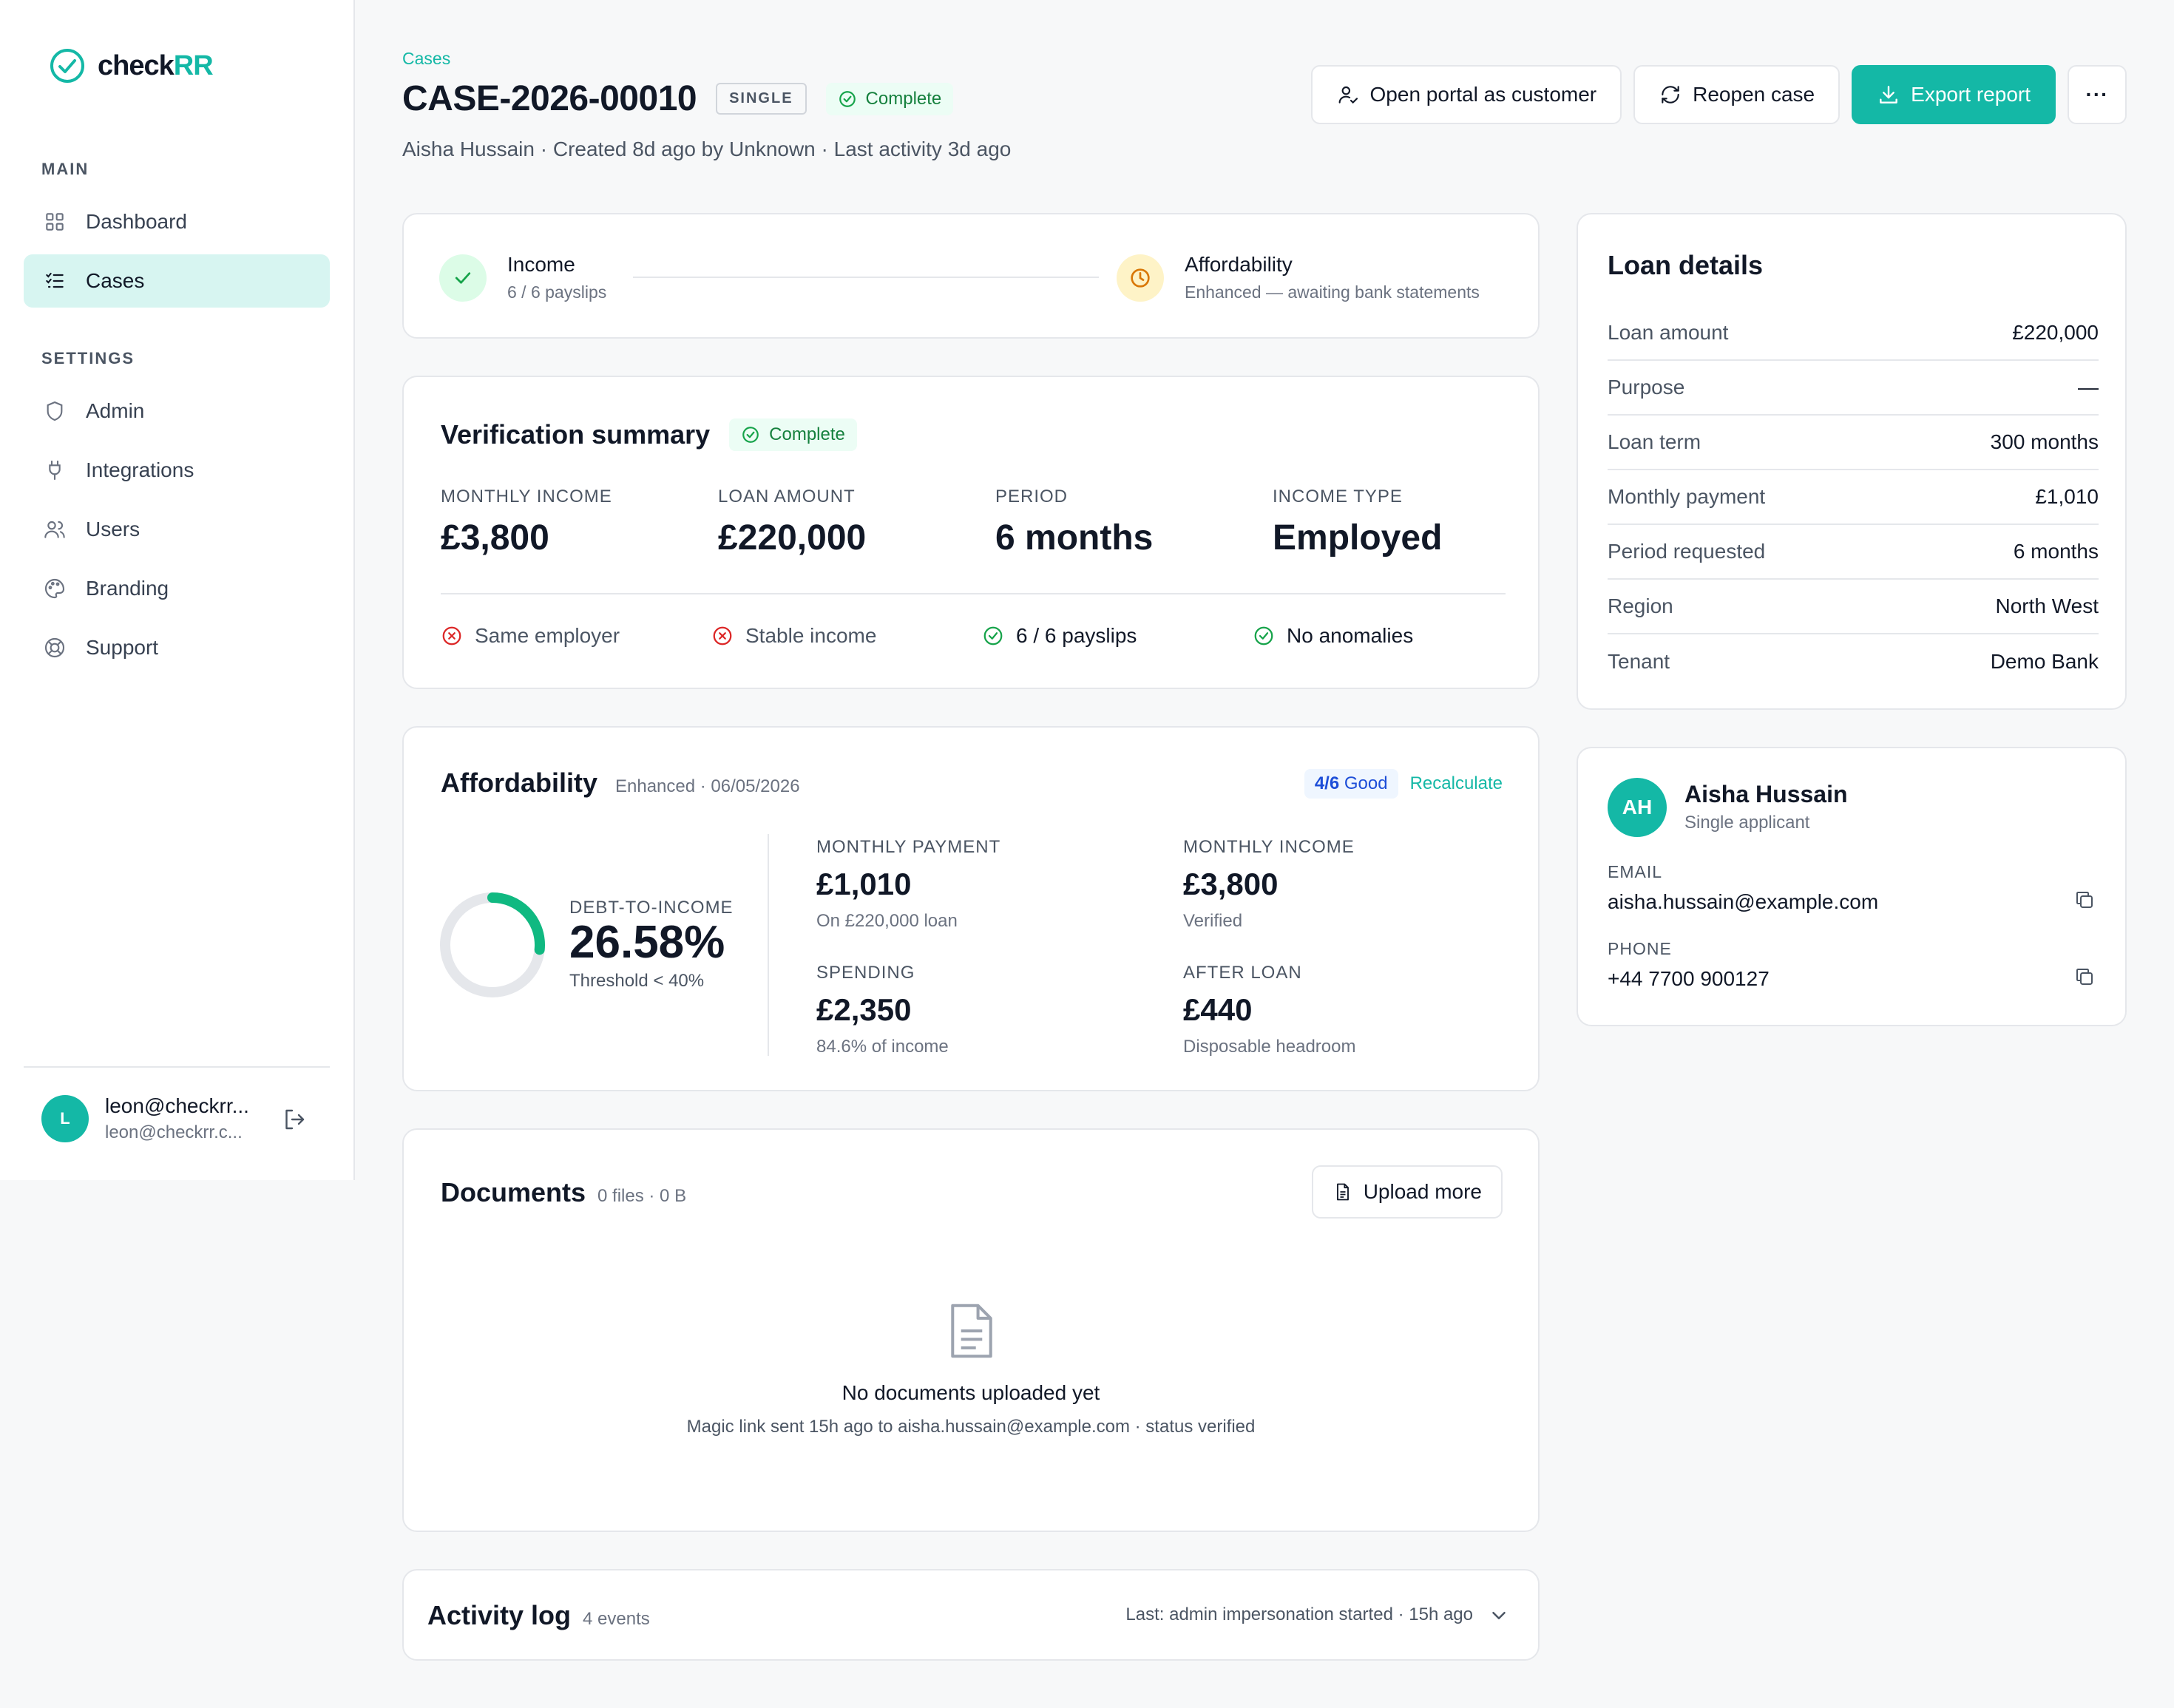 This screenshot has height=1708, width=2174. Describe the element at coordinates (116, 410) in the screenshot. I see `sidebar-item-label: Admin` at that location.